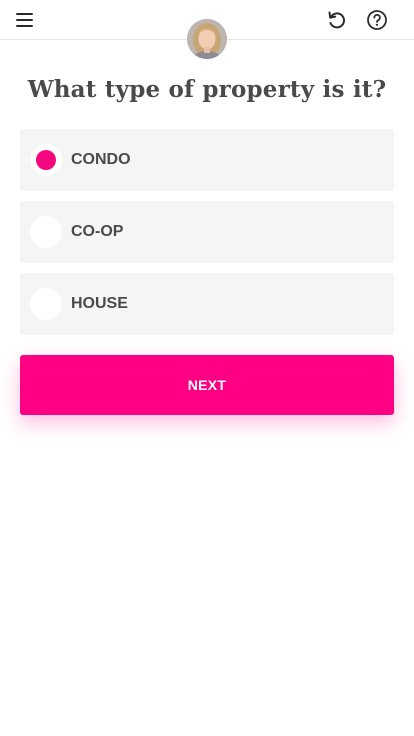 Image resolution: width=414 pixels, height=736 pixels. What do you see at coordinates (207, 89) in the screenshot?
I see `question-heading: What type of property is it?` at bounding box center [207, 89].